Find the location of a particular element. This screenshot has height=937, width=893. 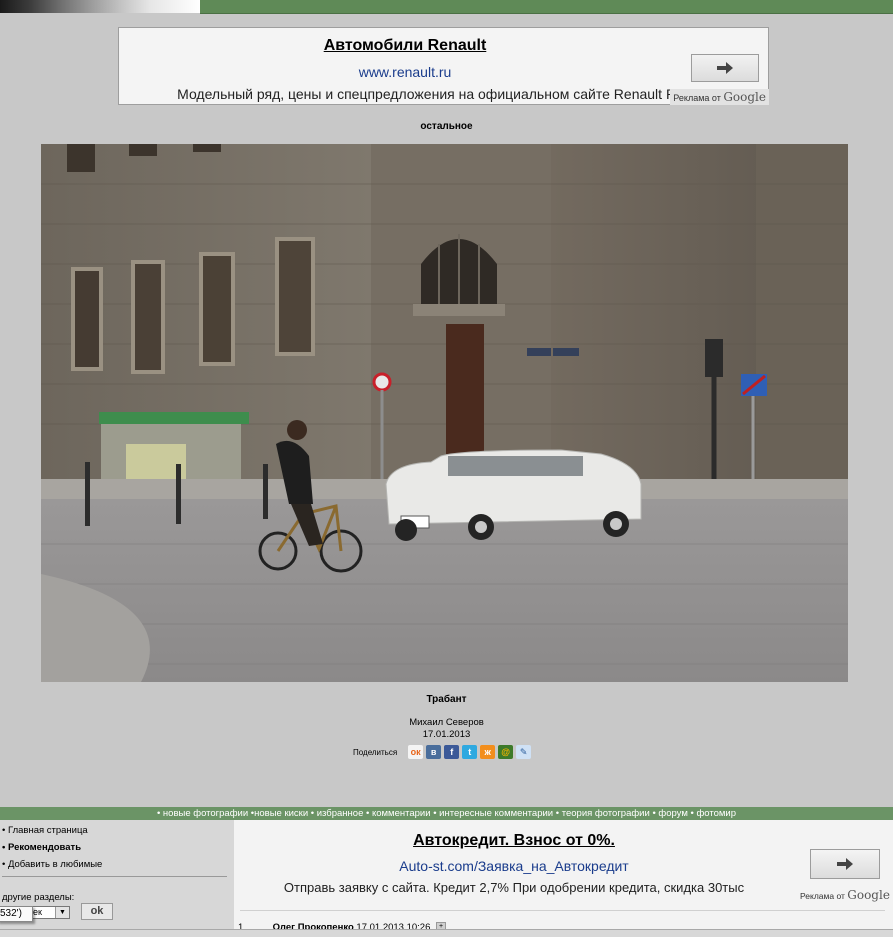

other-sections-label: другие разделы: is located at coordinates (38, 897).